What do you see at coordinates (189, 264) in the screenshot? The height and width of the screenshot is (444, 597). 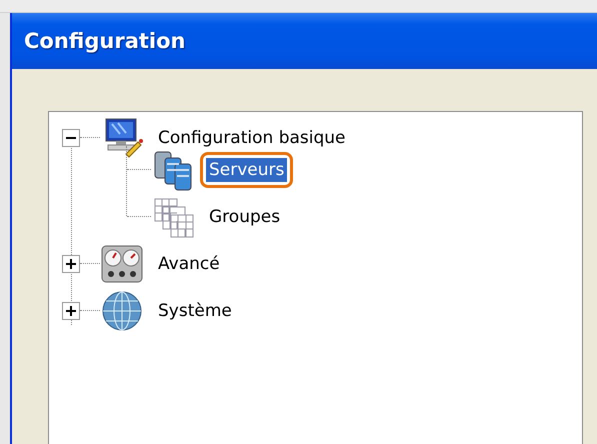 I see `tree-item: Avancé` at bounding box center [189, 264].